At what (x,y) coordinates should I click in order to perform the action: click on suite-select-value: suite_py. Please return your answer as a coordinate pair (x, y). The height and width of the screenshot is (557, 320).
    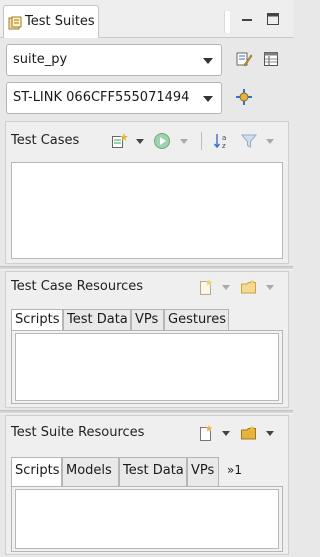
    Looking at the image, I should click on (40, 59).